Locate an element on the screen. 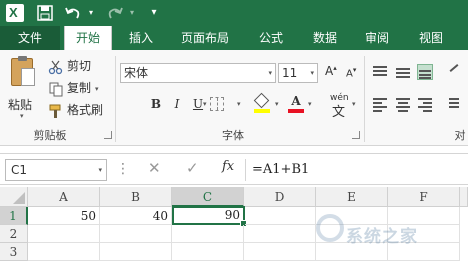  name-box-dropdown-icon: ▾ is located at coordinates (100, 170).